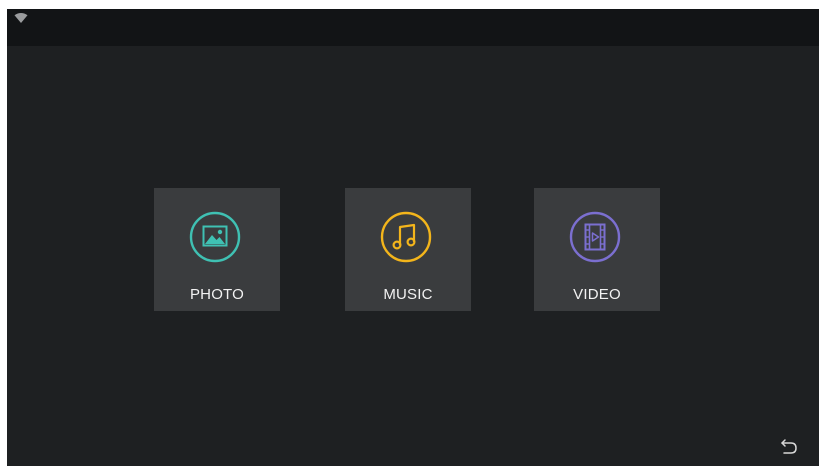  Describe the element at coordinates (413, 27) in the screenshot. I see `status-bar` at that location.